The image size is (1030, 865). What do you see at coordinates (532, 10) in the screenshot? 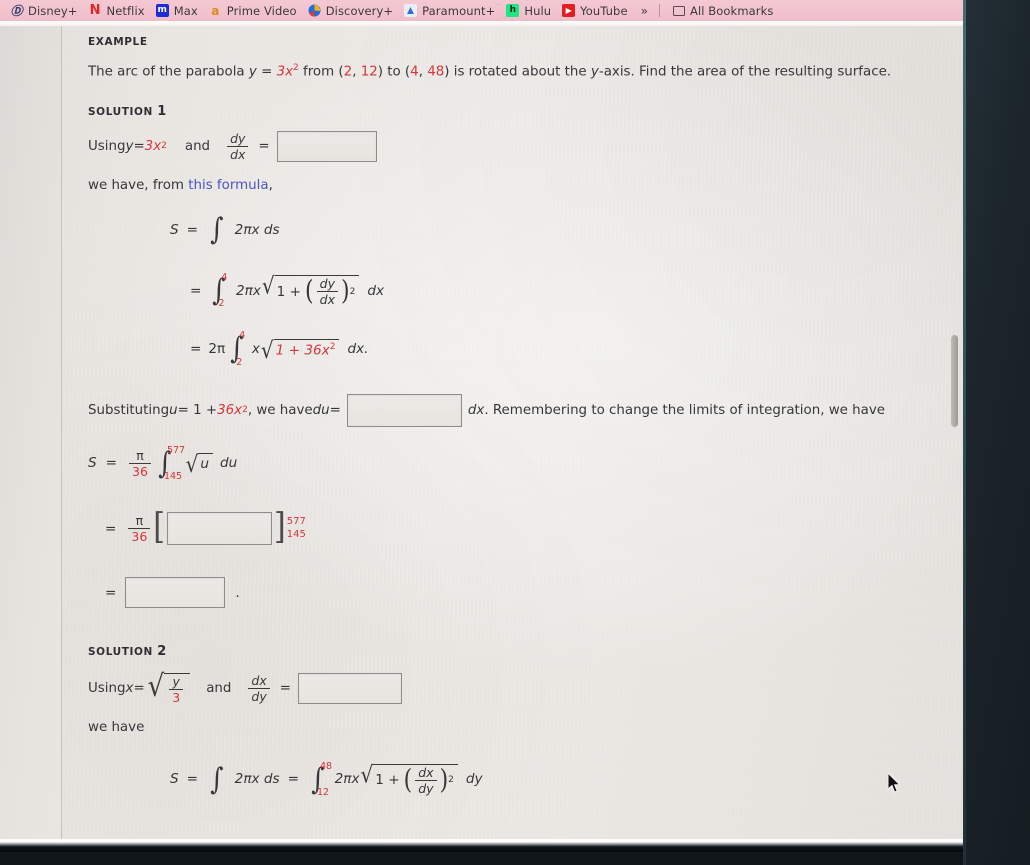
I see `bookmark-hulu: h Hulu` at bounding box center [532, 10].